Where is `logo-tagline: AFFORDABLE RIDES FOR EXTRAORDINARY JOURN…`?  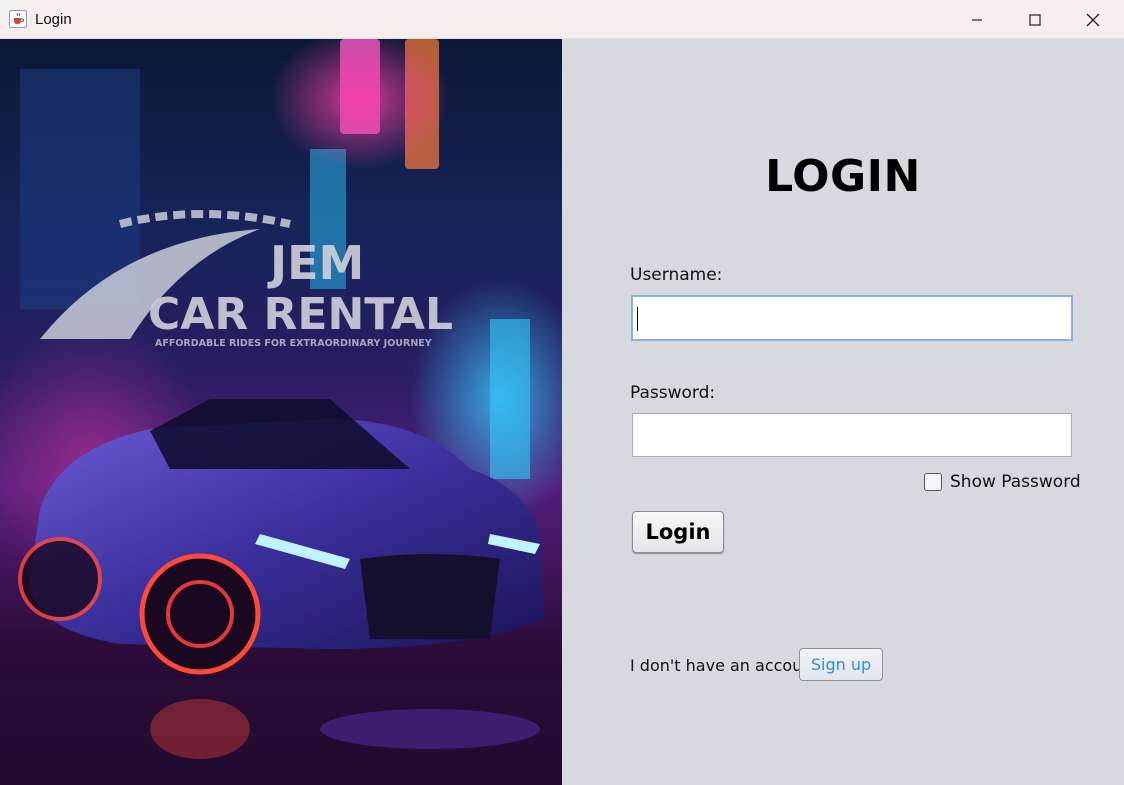
logo-tagline: AFFORDABLE RIDES FOR EXTRAORDINARY JOURN… is located at coordinates (293, 343).